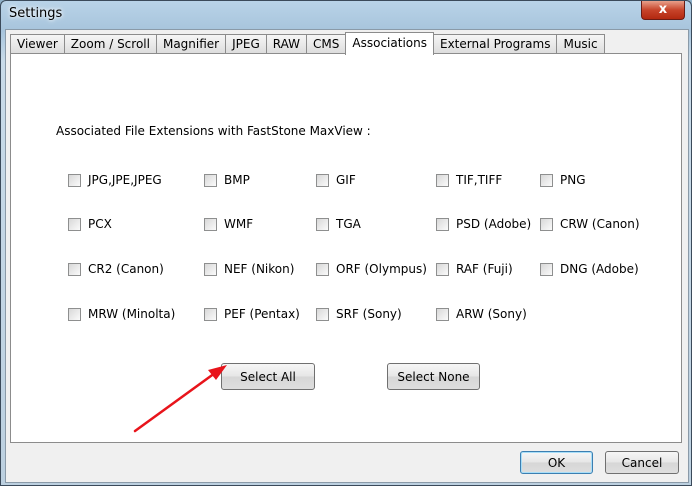  I want to click on checkbox-label: PEF (Pentax), so click(262, 314).